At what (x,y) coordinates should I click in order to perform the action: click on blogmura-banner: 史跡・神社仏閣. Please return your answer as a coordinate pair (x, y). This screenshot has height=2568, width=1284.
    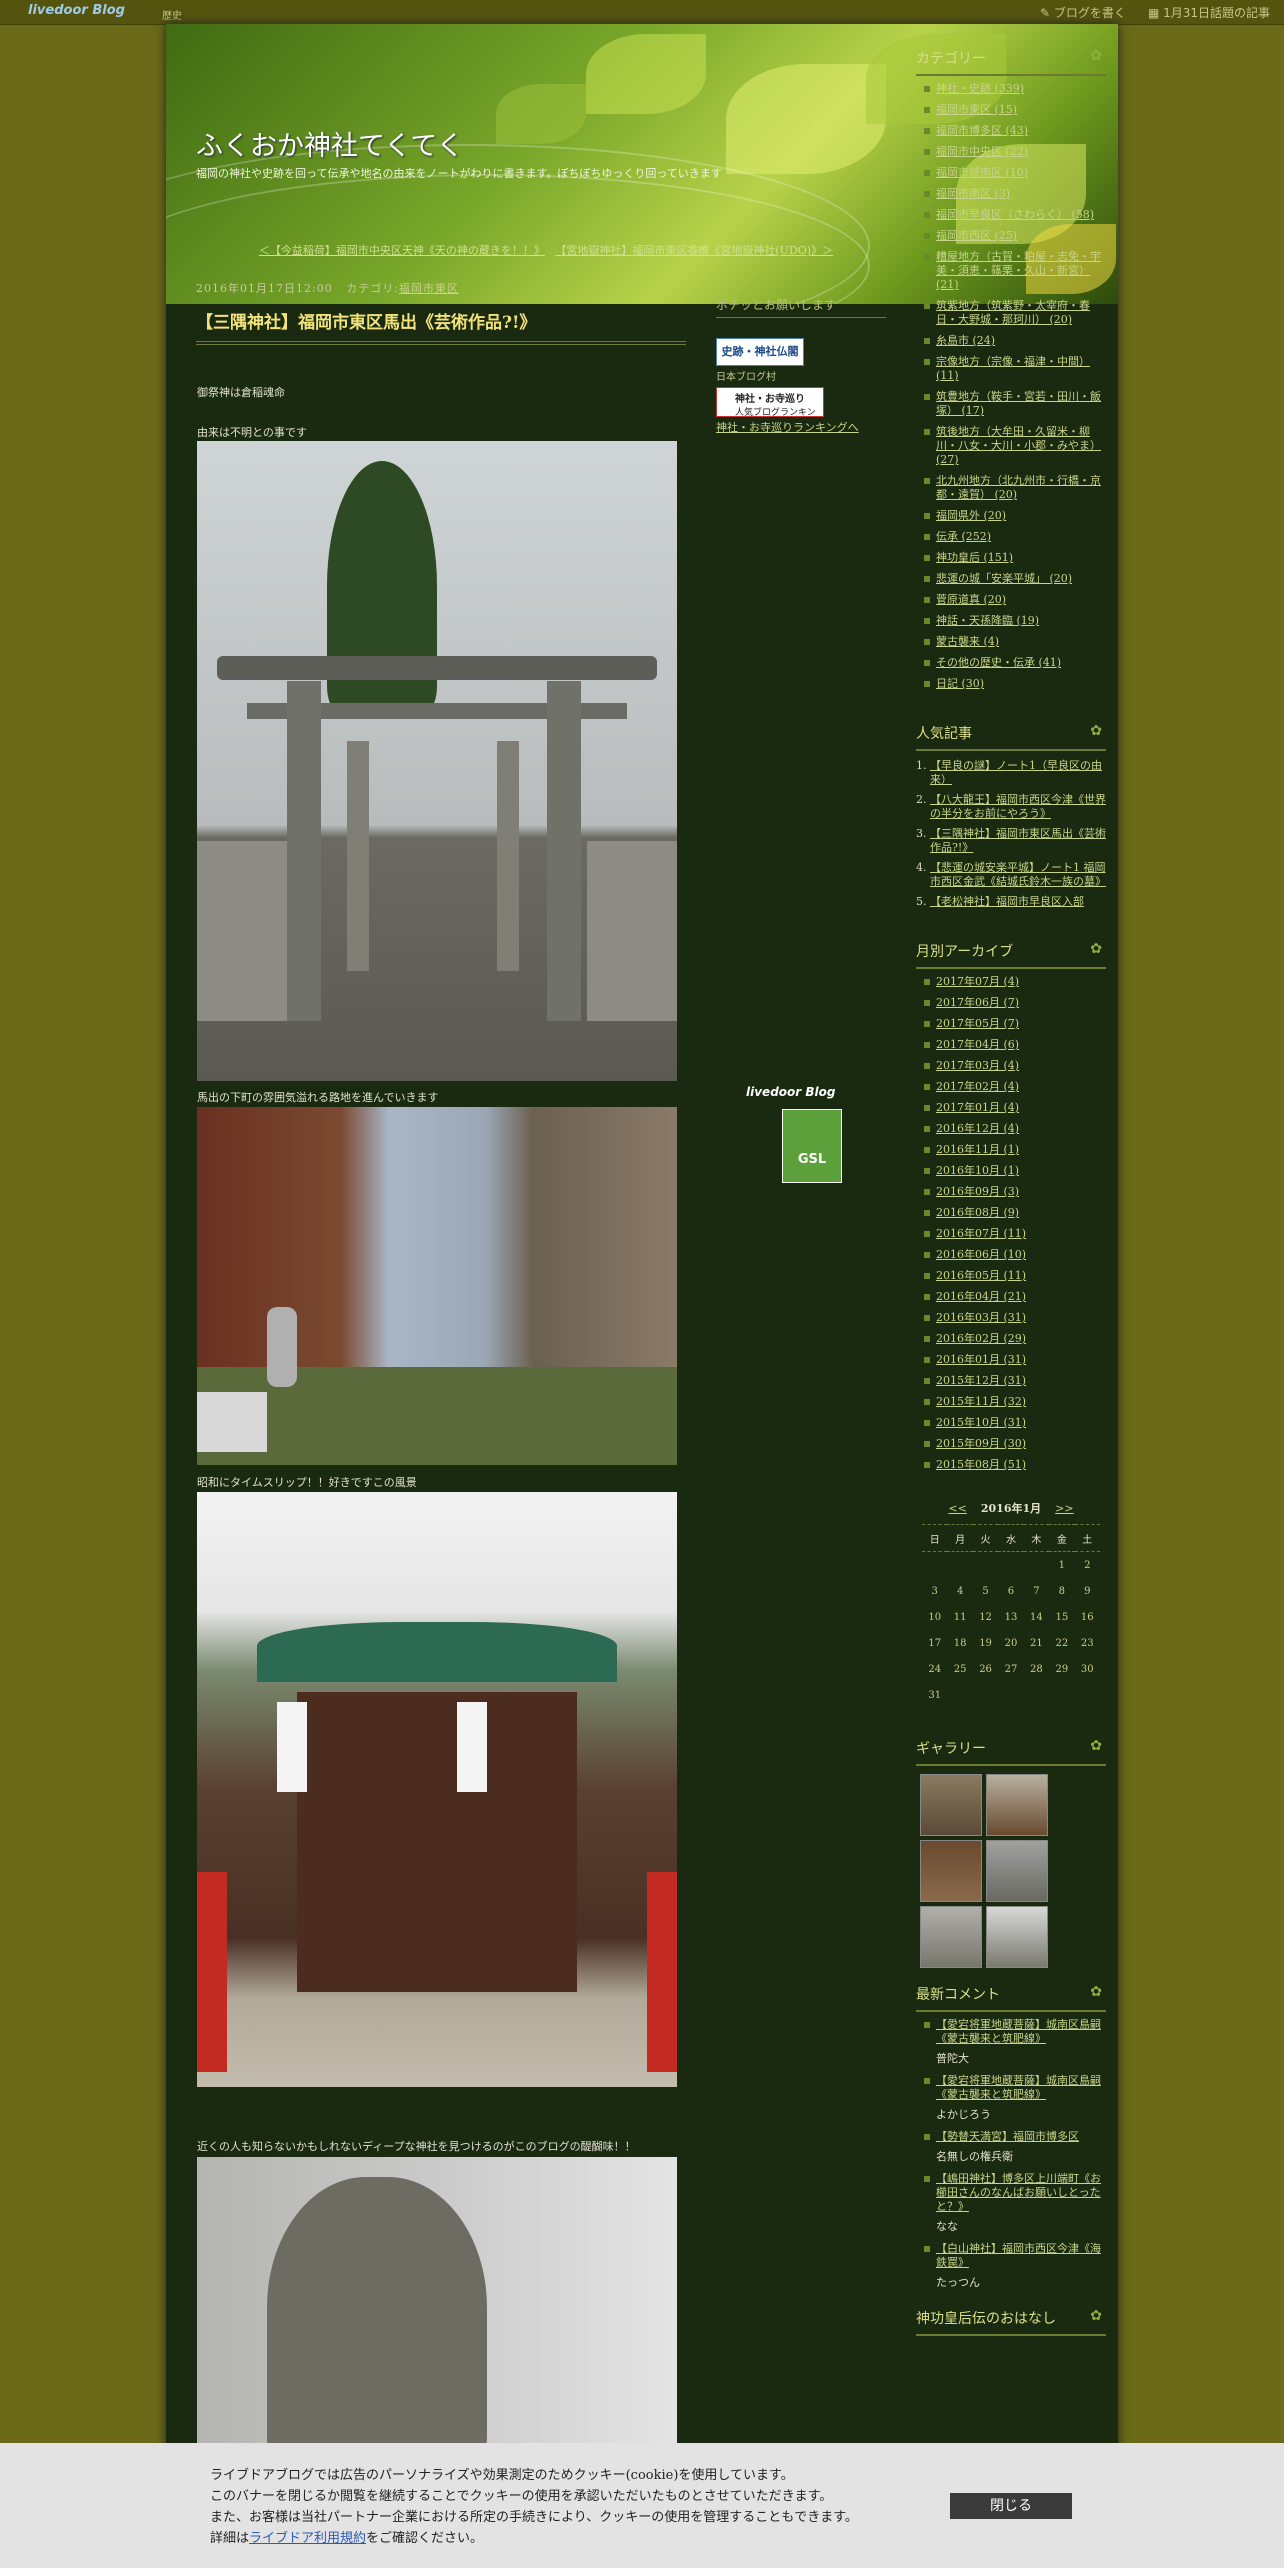
    Looking at the image, I should click on (760, 352).